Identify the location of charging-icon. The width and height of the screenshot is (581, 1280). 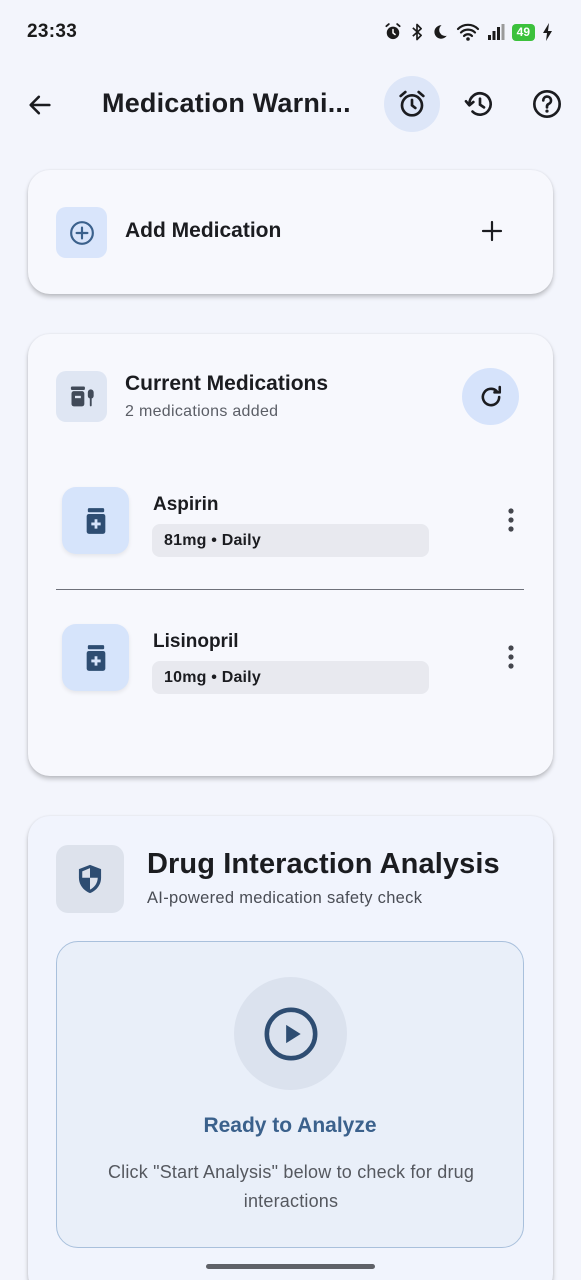
(547, 32).